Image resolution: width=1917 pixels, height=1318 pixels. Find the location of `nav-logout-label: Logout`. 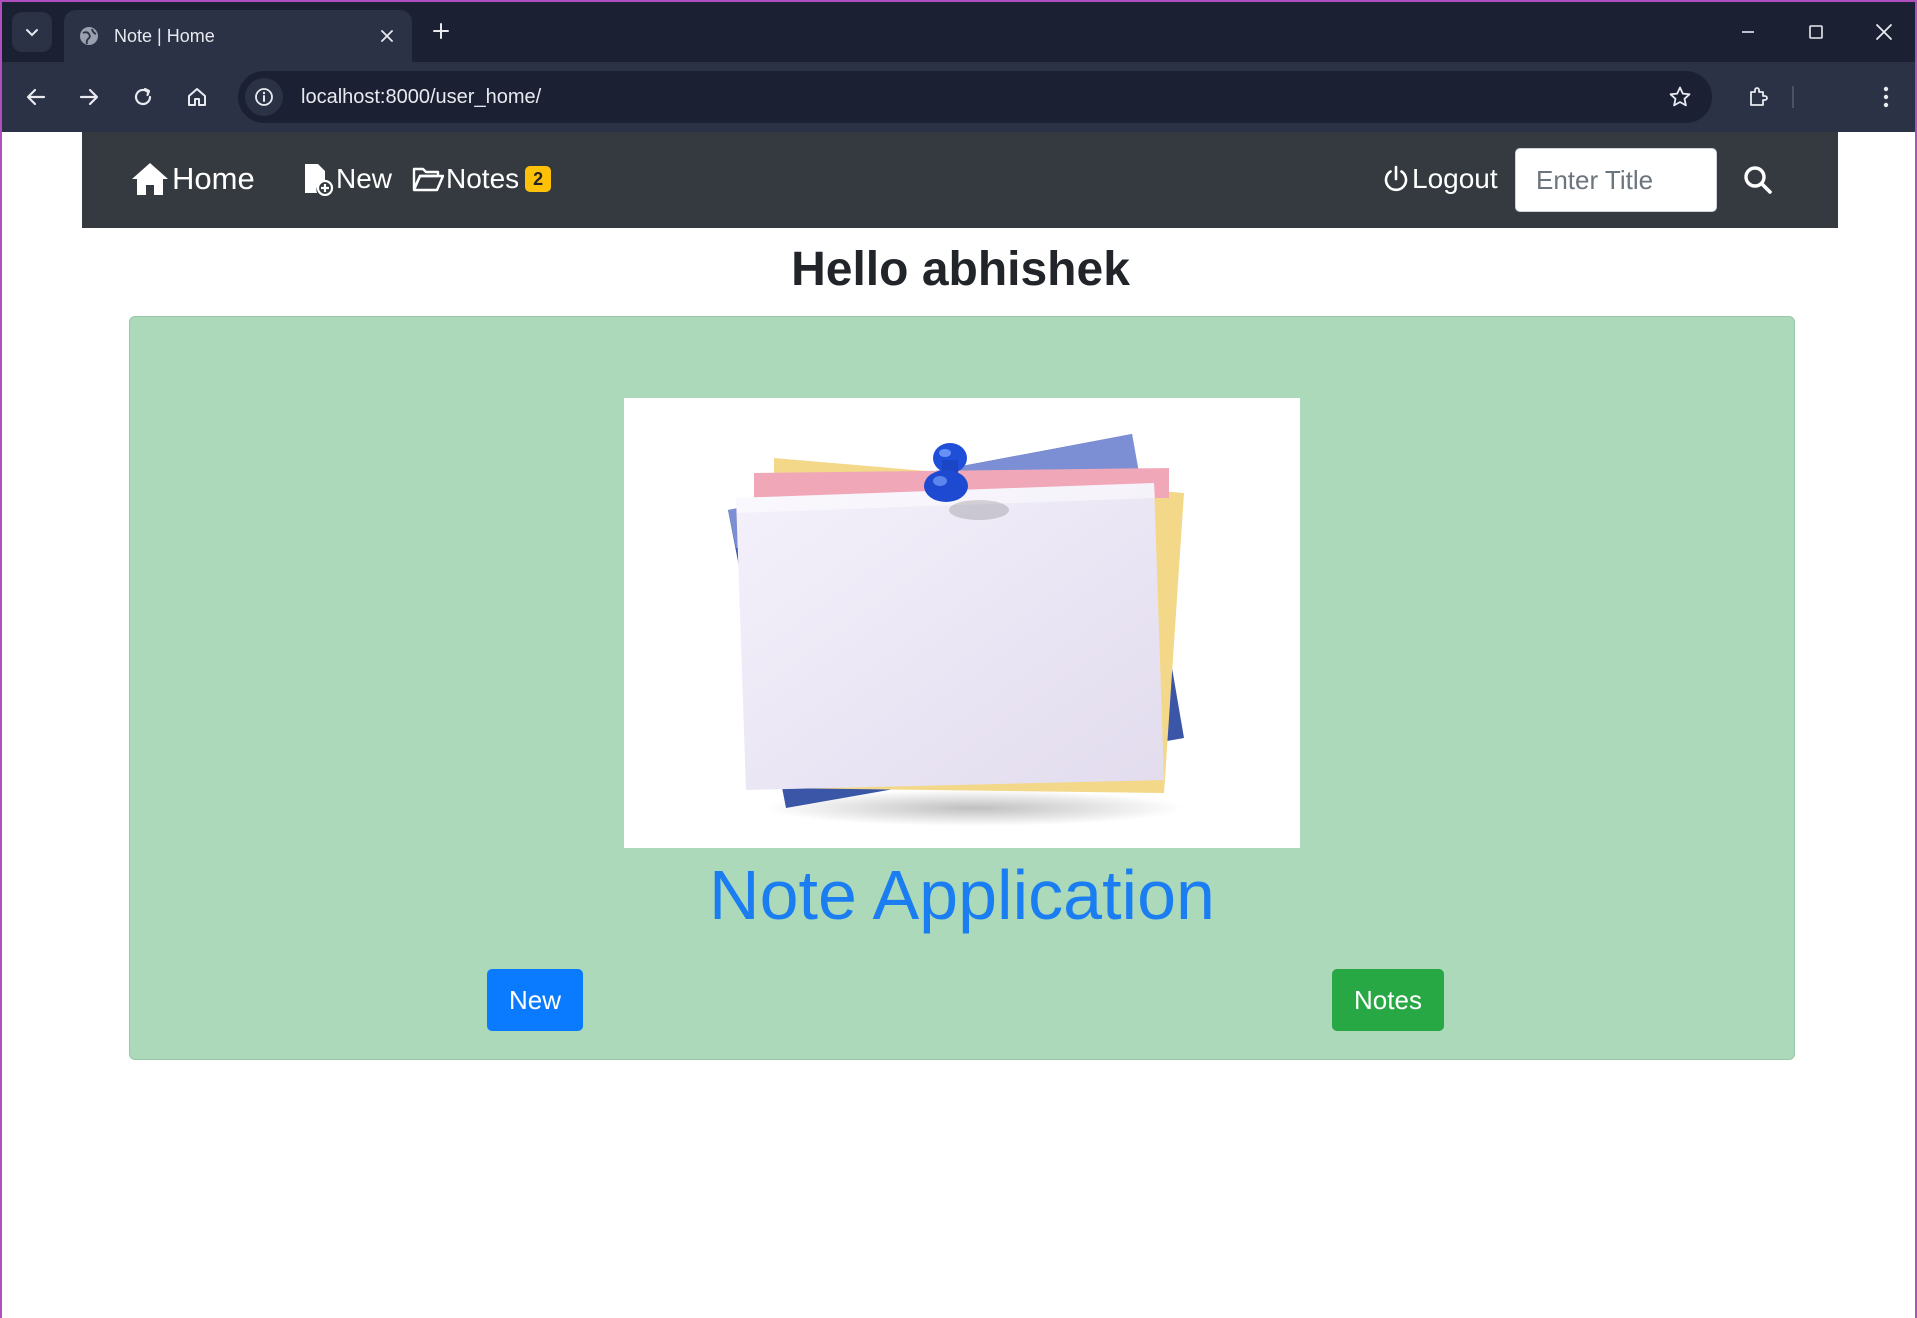

nav-logout-label: Logout is located at coordinates (1455, 178).